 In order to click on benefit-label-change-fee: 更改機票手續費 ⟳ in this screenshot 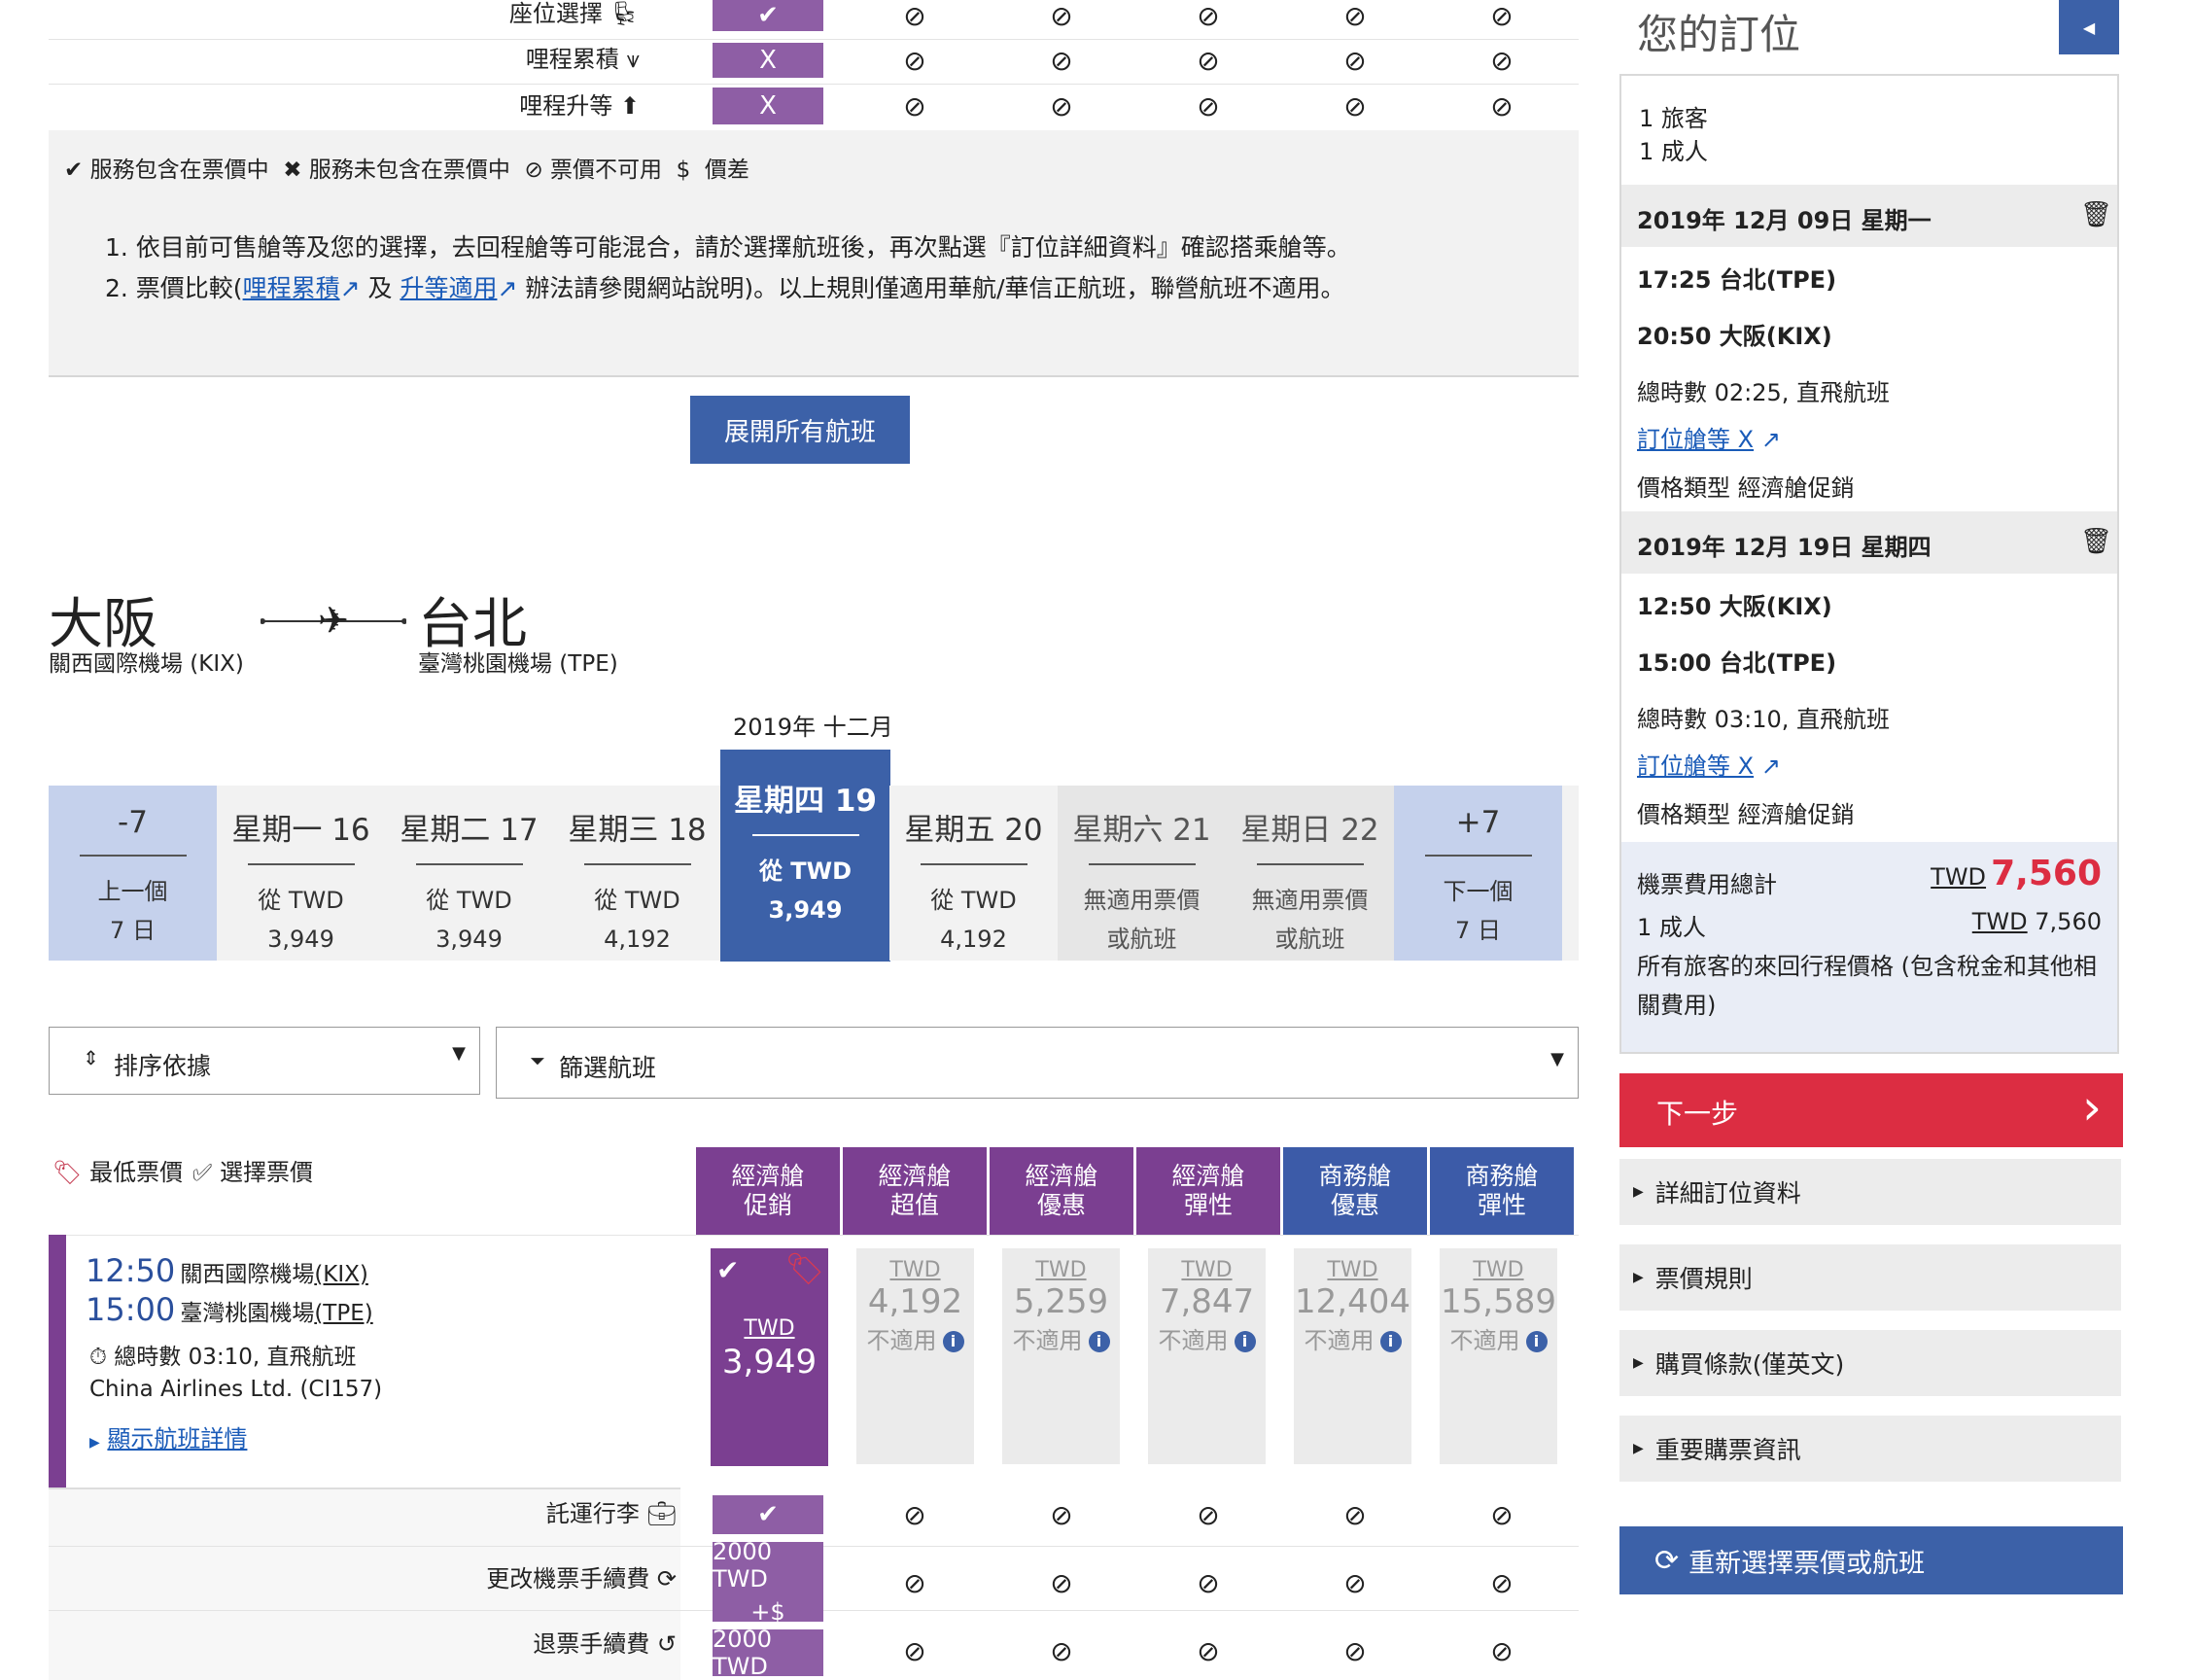, I will do `click(581, 1578)`.